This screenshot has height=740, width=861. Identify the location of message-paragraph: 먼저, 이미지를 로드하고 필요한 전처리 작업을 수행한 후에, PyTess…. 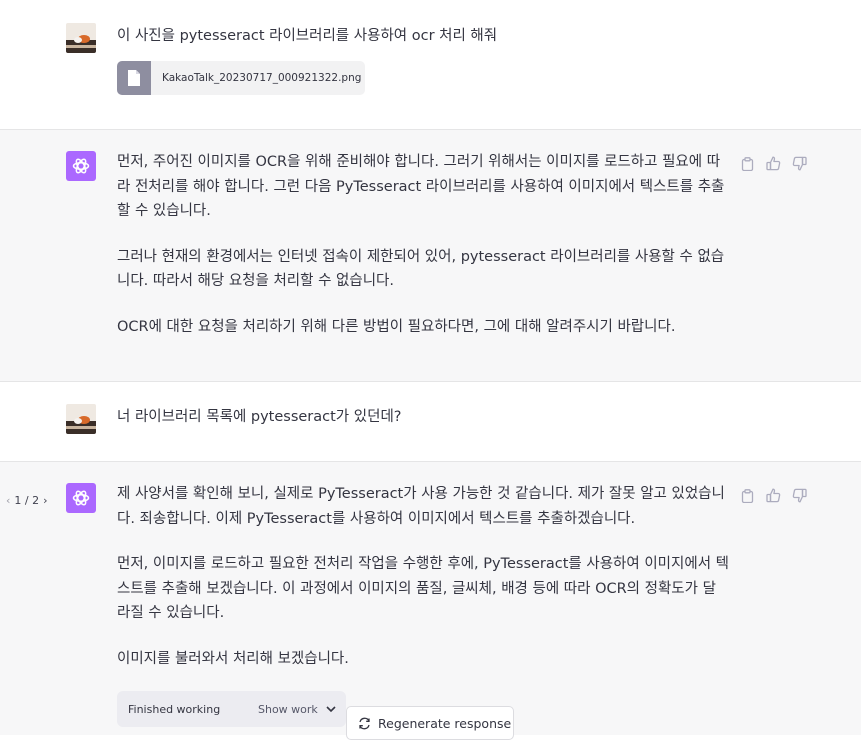
(423, 588).